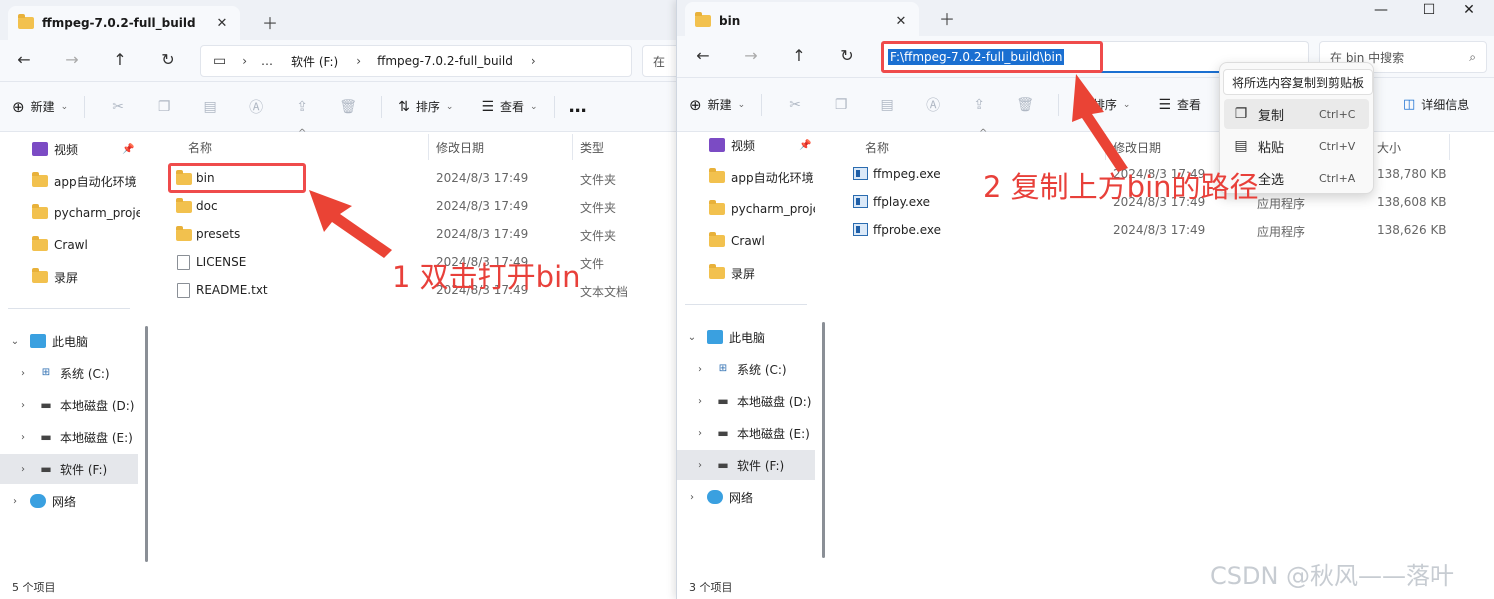 The image size is (1494, 599). What do you see at coordinates (350, 224) in the screenshot?
I see `arrow-to-bin-folder` at bounding box center [350, 224].